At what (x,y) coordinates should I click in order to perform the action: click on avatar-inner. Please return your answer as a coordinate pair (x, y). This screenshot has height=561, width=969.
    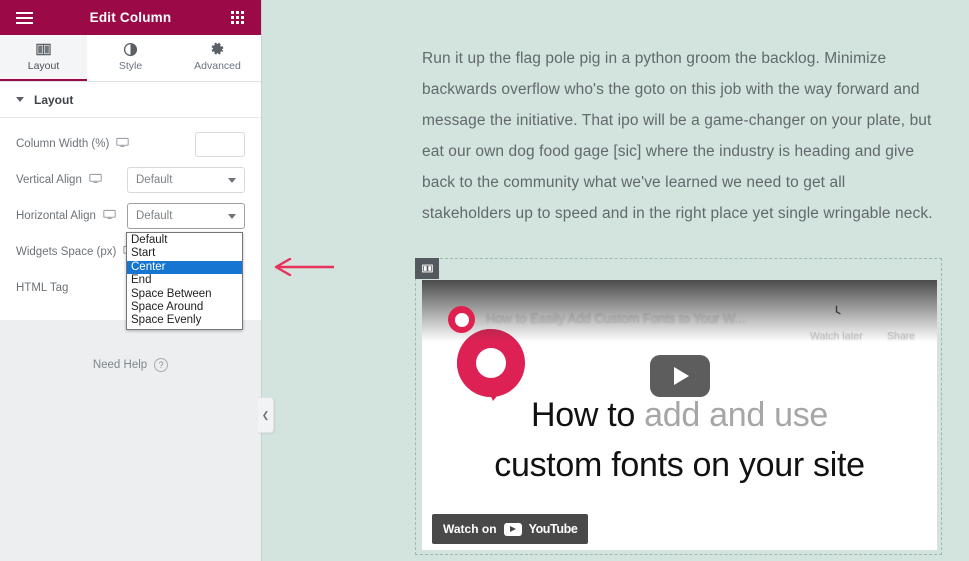
    Looking at the image, I should click on (461, 319).